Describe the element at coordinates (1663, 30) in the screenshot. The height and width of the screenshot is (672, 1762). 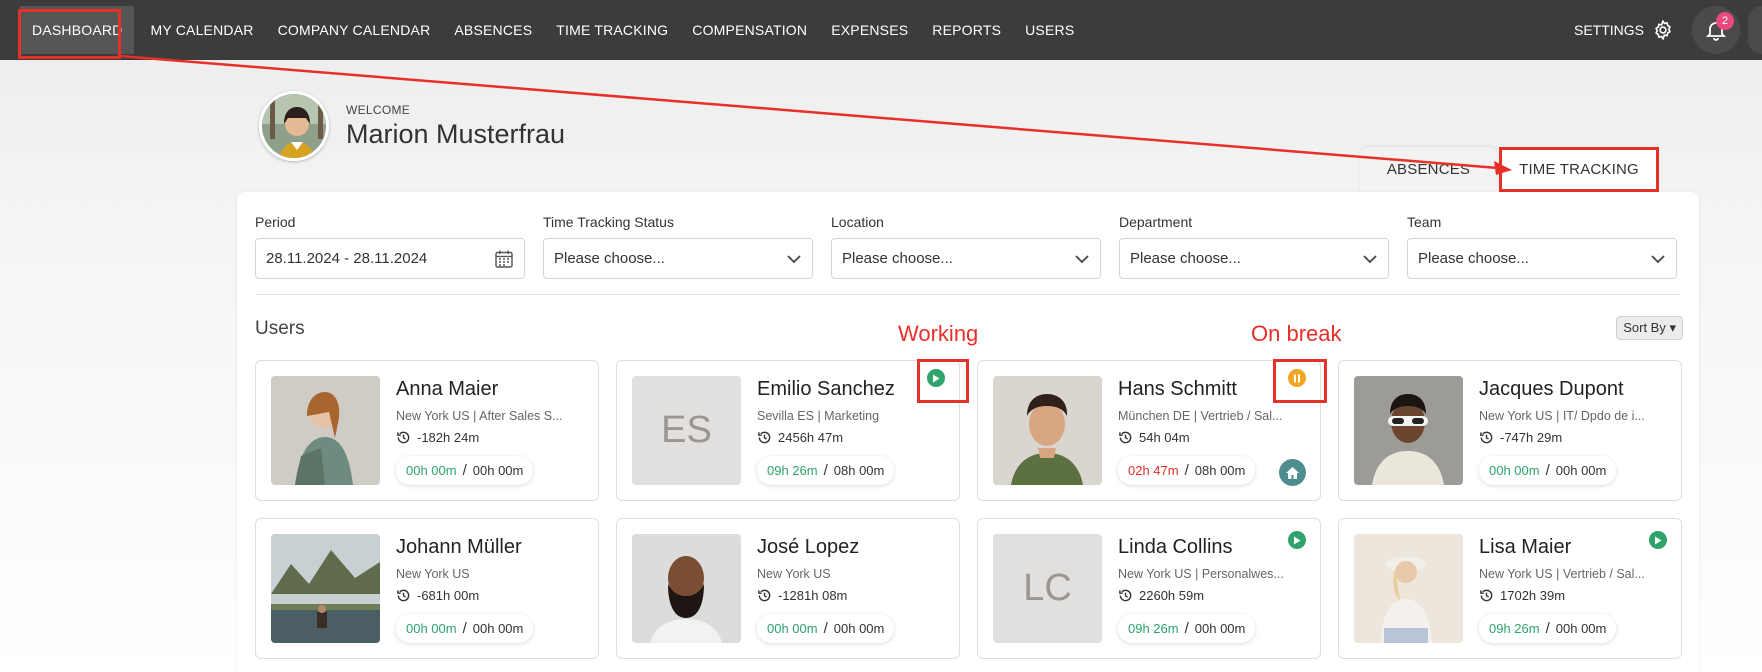
I see `gear-icon` at that location.